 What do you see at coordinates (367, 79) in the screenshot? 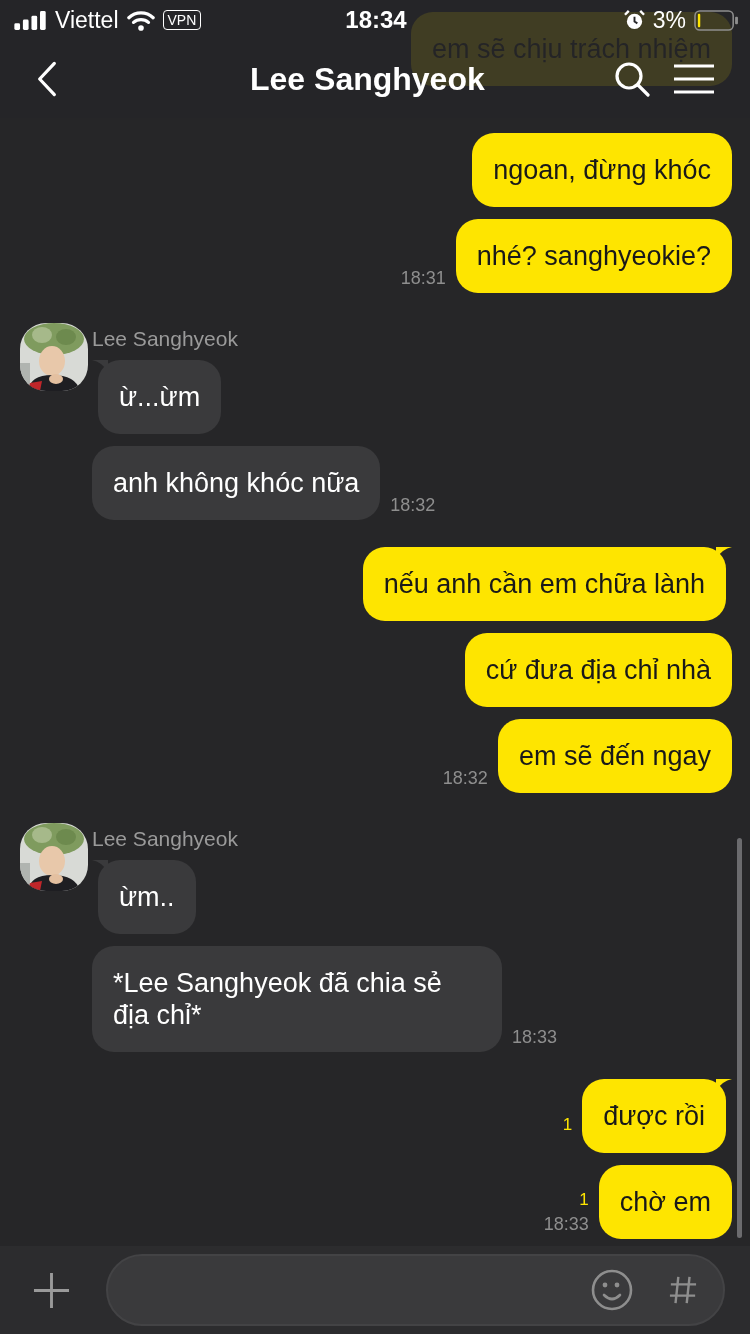
I see `chat-title: Lee Sanghyeok` at bounding box center [367, 79].